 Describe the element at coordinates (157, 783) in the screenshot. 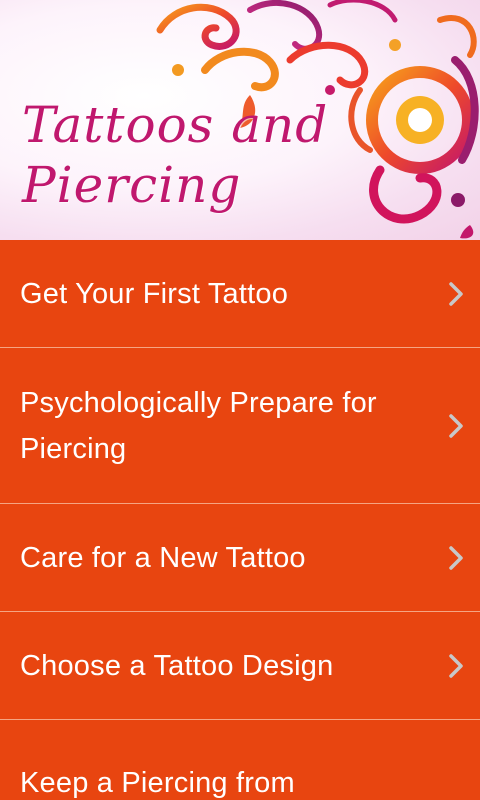

I see `menu-item-label: Keep a Piercing from` at that location.